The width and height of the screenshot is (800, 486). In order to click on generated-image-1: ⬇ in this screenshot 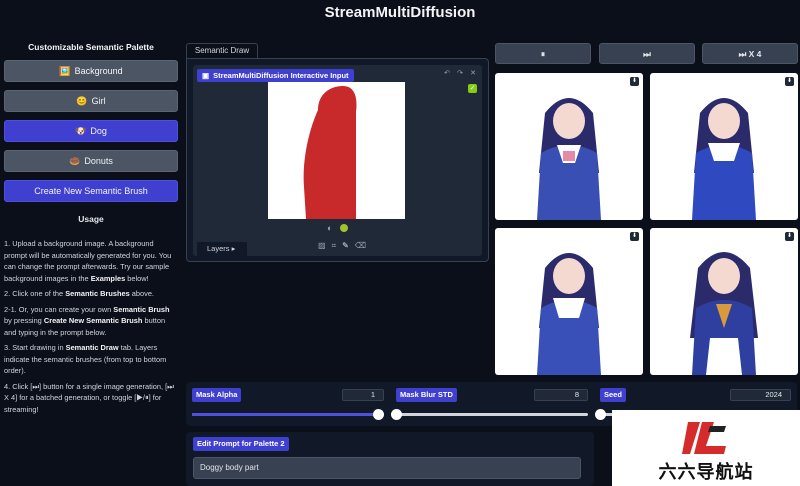, I will do `click(569, 146)`.